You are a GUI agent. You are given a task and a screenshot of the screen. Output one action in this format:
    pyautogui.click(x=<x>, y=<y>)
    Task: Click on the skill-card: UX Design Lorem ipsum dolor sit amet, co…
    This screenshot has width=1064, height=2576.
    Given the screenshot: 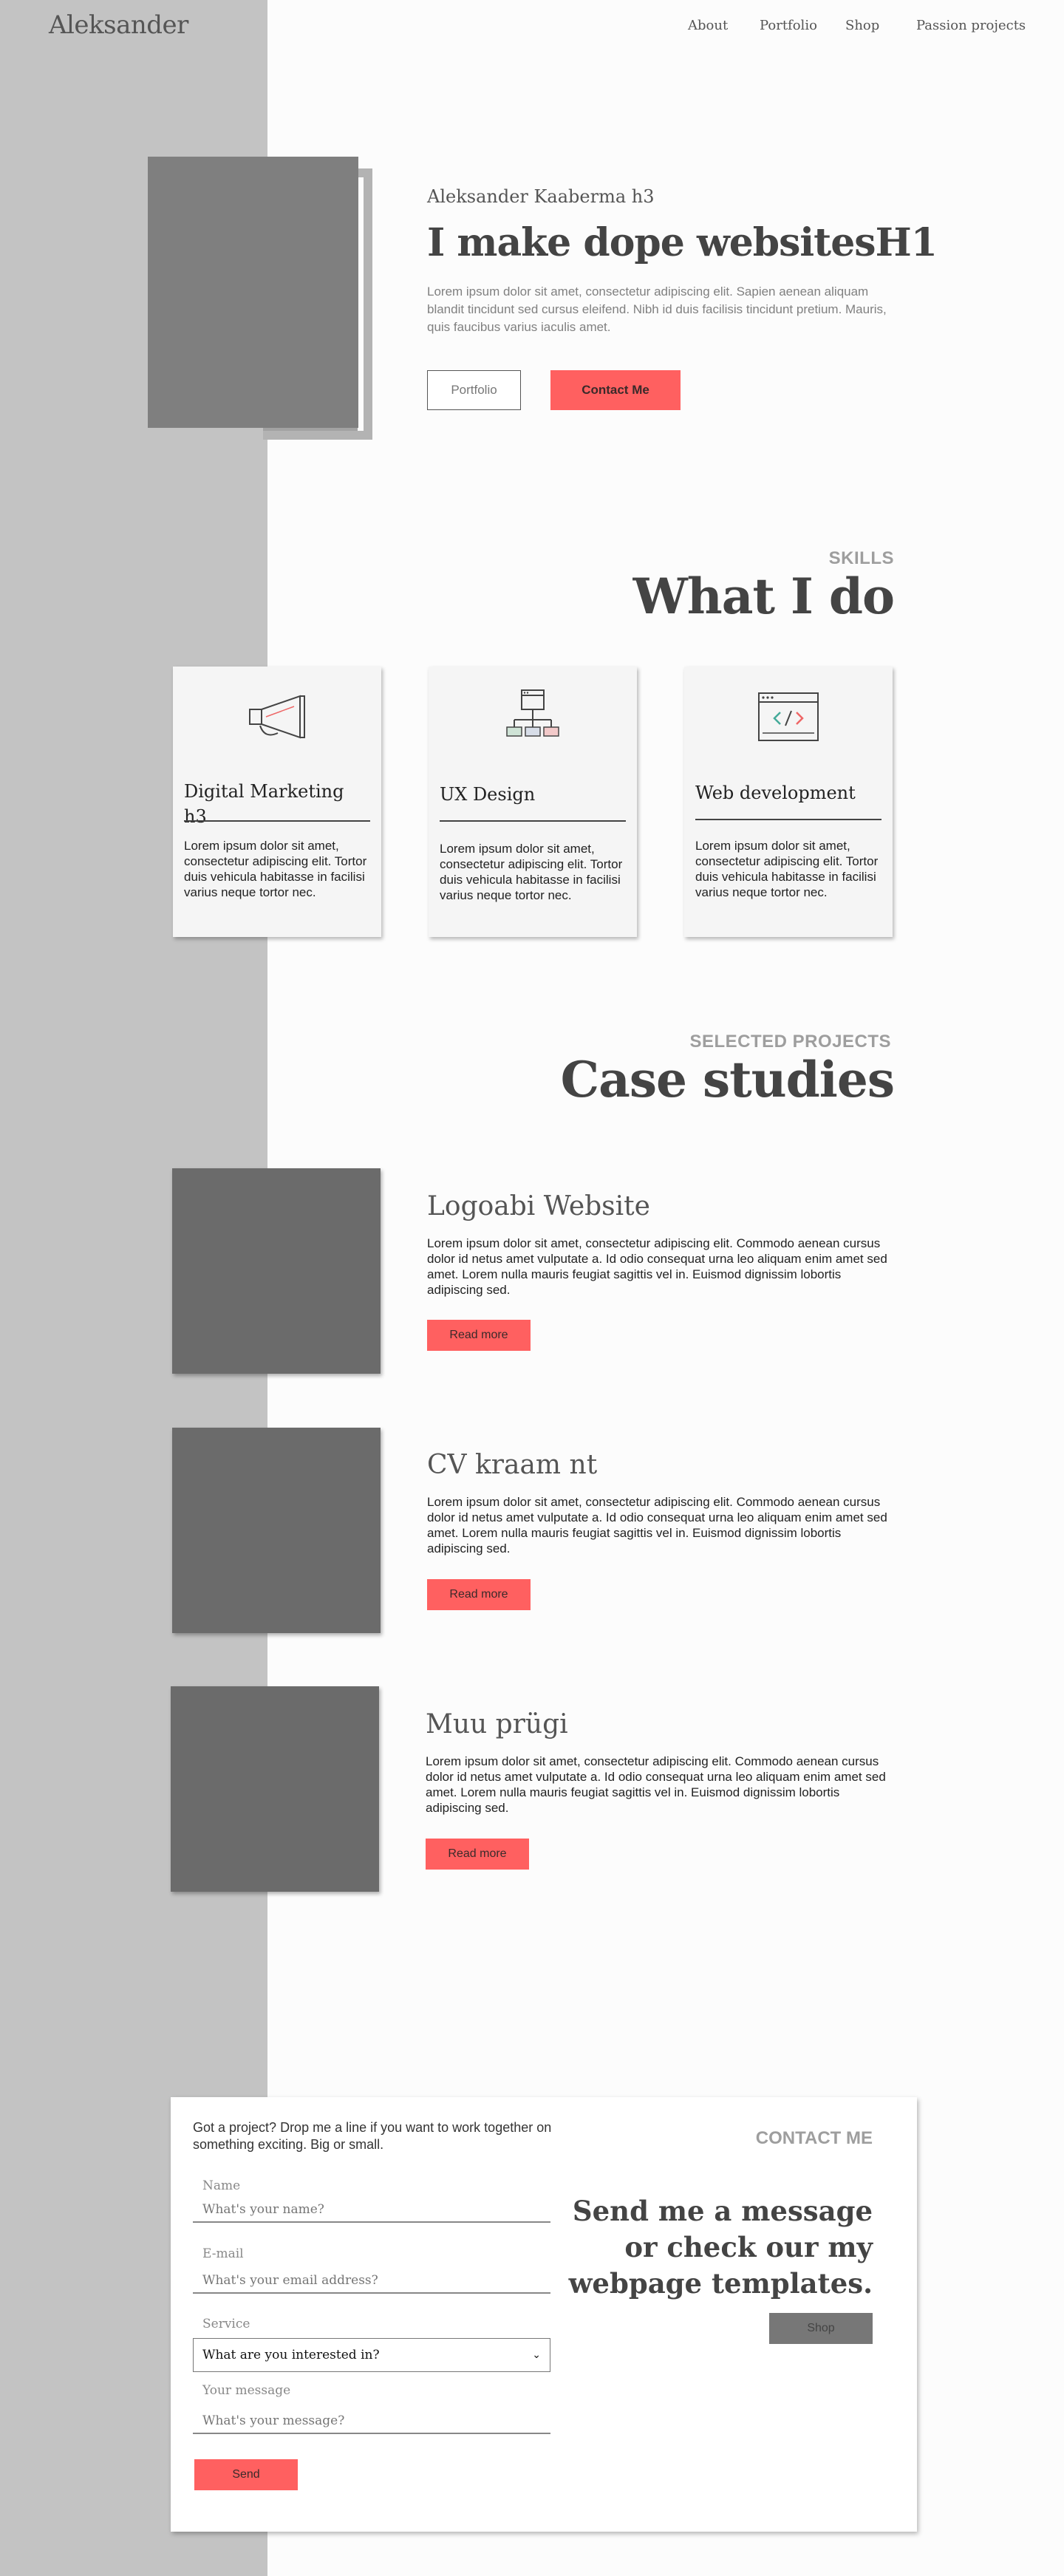 What is the action you would take?
    pyautogui.click(x=533, y=802)
    